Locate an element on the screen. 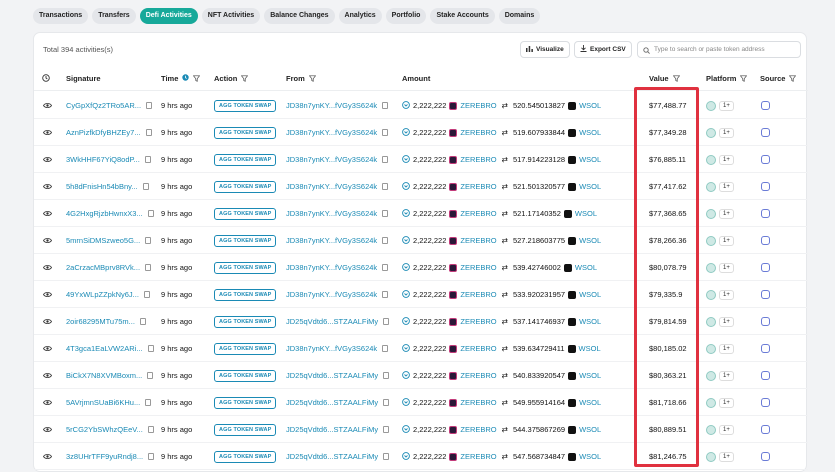 Image resolution: width=835 pixels, height=472 pixels. header-source: Source is located at coordinates (778, 78).